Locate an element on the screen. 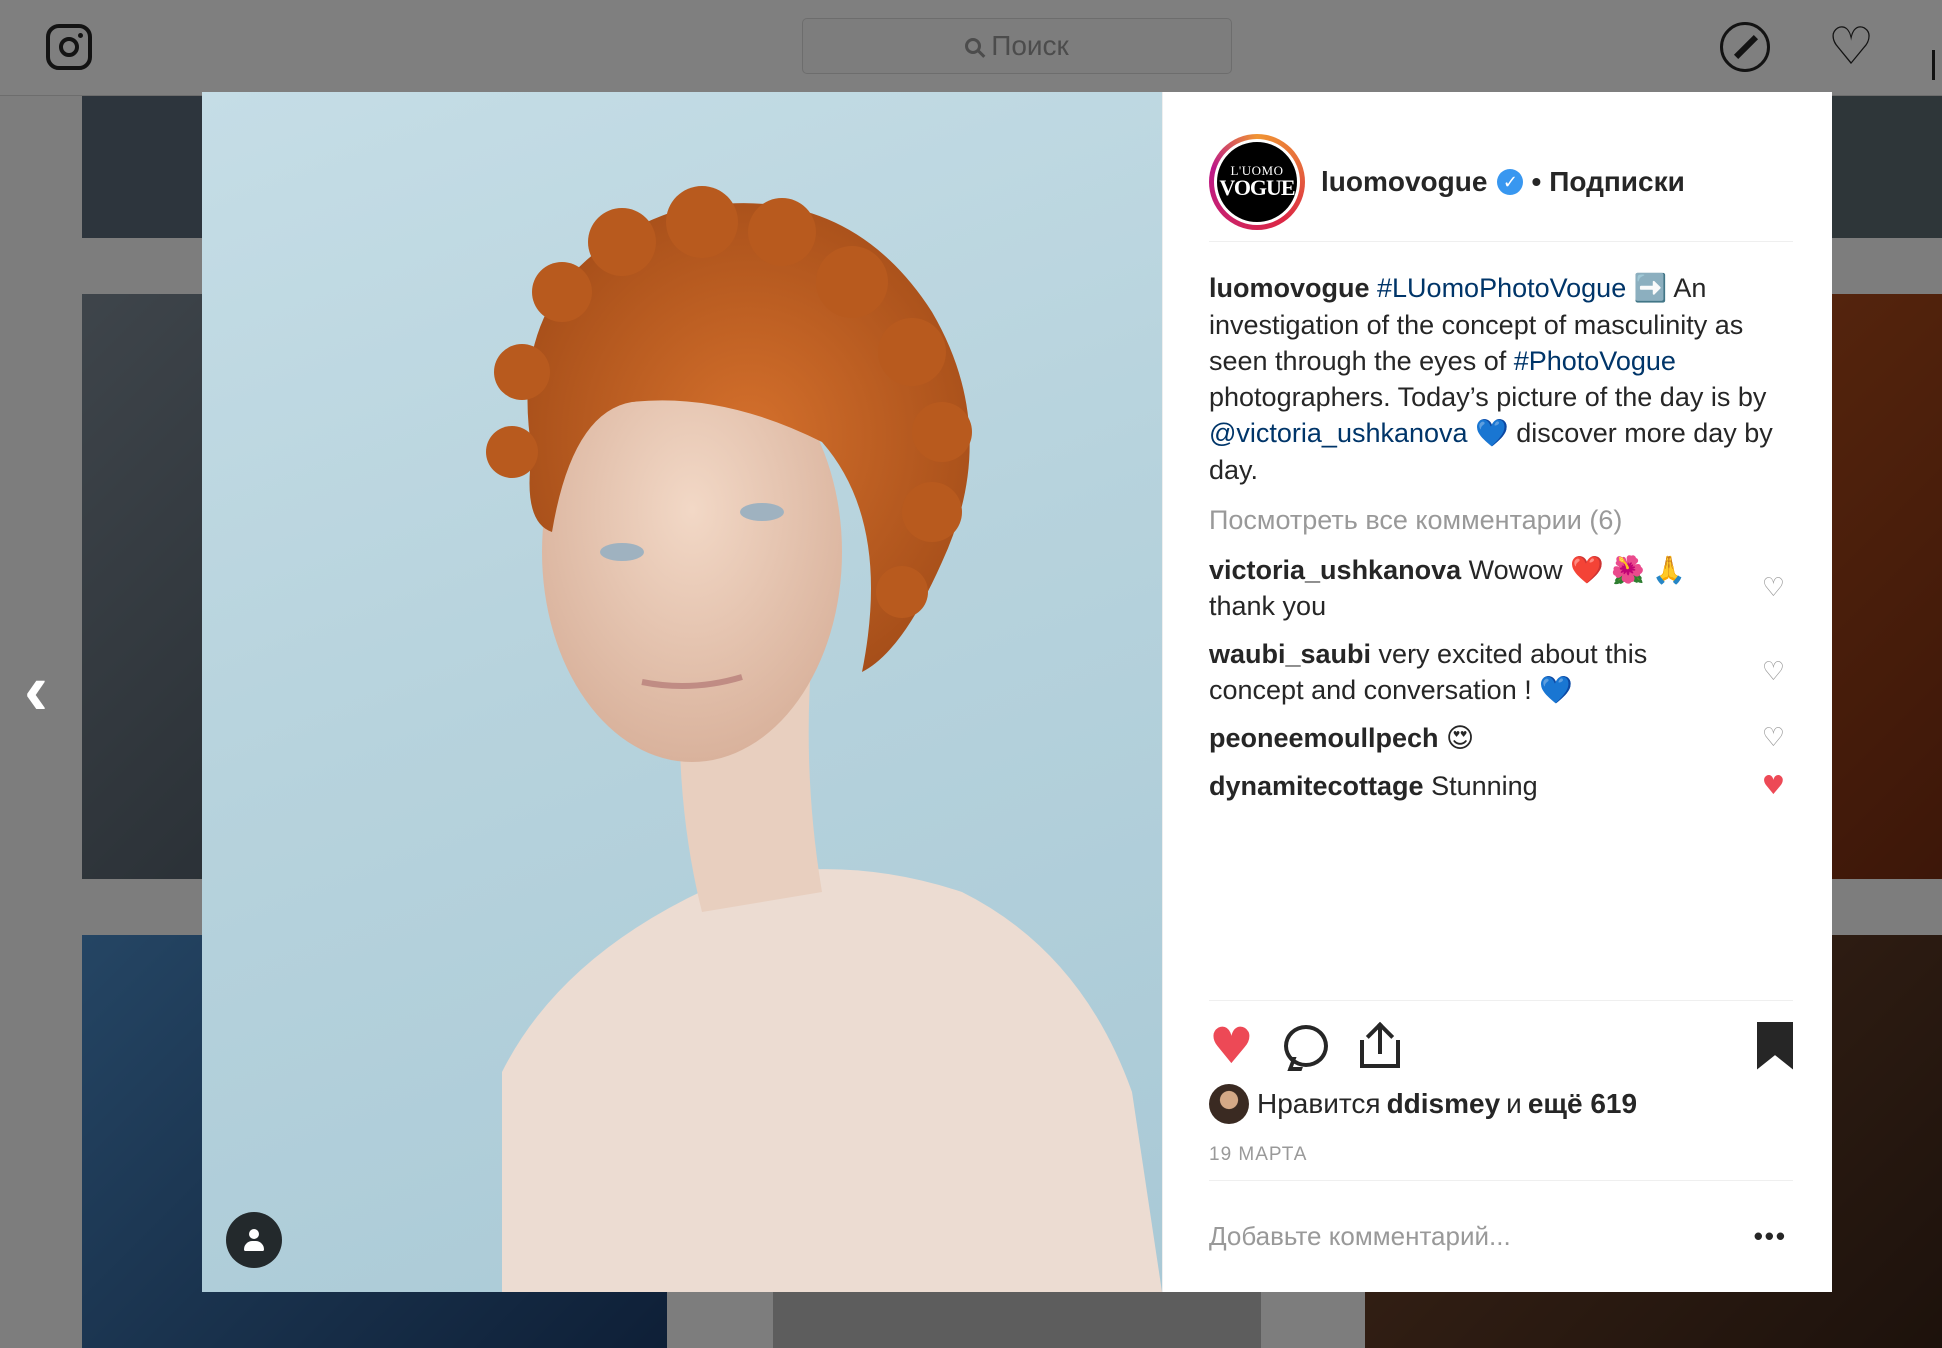 This screenshot has height=1348, width=1942. liker-username: ddismey is located at coordinates (1444, 1104).